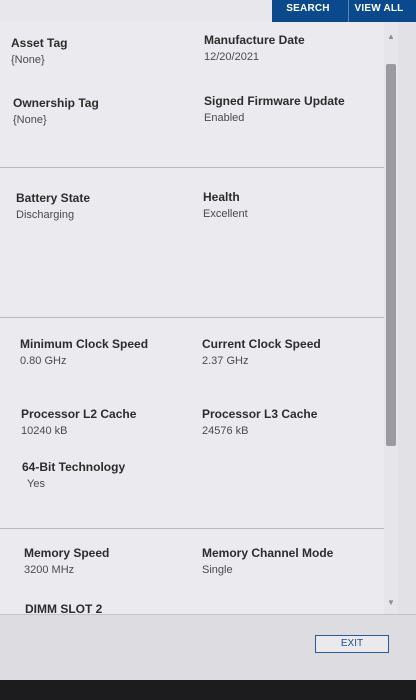  What do you see at coordinates (49, 570) in the screenshot?
I see `memory-speed-value: 3200 MHz` at bounding box center [49, 570].